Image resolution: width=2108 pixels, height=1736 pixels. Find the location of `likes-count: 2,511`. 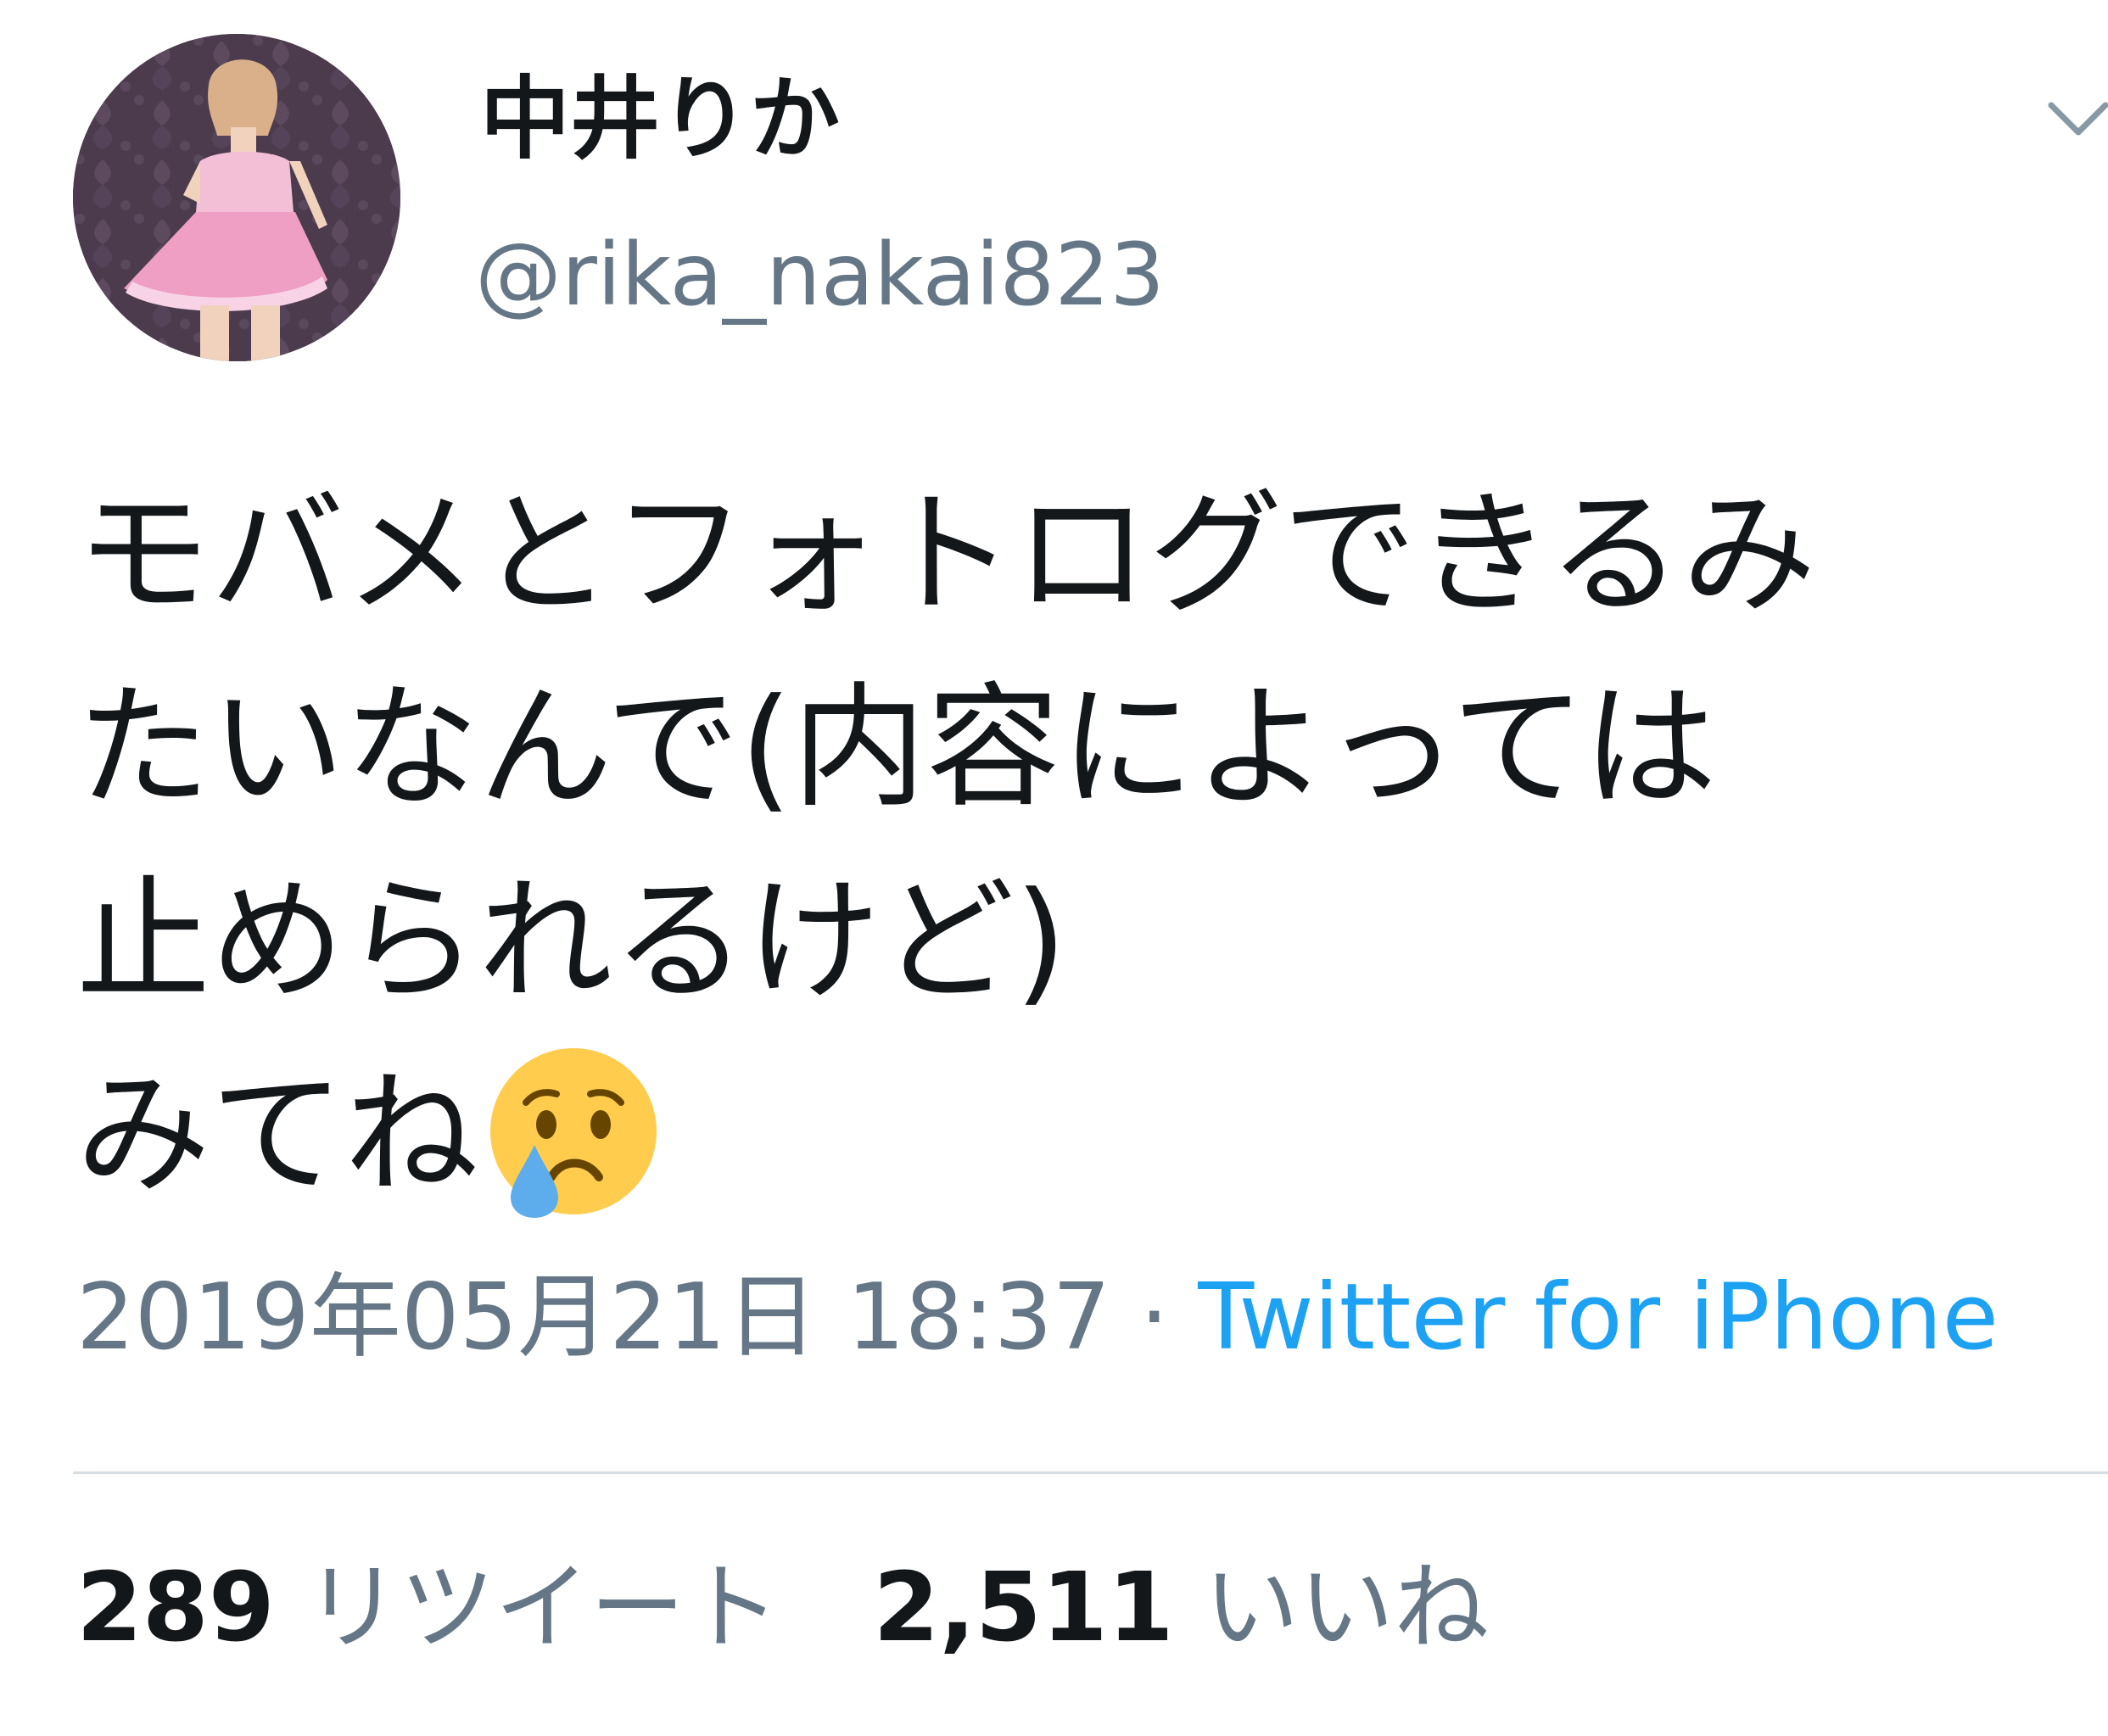

likes-count: 2,511 is located at coordinates (1024, 1608).